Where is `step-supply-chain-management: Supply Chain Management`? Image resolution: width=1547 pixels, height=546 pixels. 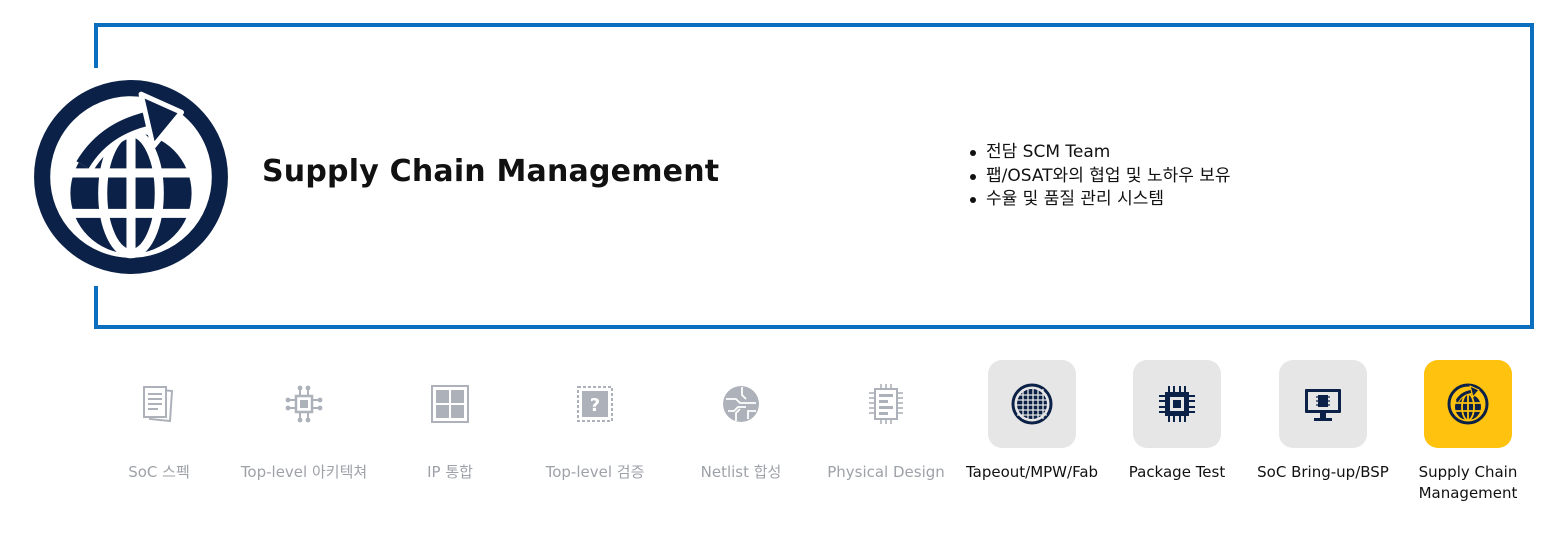 step-supply-chain-management: Supply Chain Management is located at coordinates (1468, 432).